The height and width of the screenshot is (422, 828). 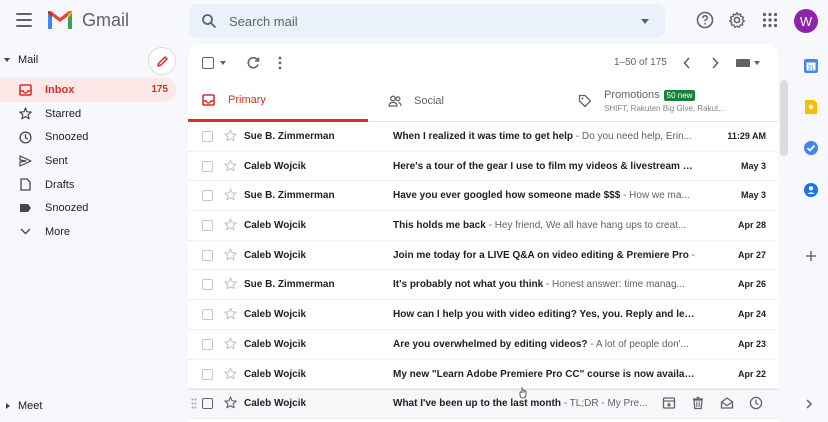 What do you see at coordinates (632, 95) in the screenshot?
I see `tab-label: Promotions` at bounding box center [632, 95].